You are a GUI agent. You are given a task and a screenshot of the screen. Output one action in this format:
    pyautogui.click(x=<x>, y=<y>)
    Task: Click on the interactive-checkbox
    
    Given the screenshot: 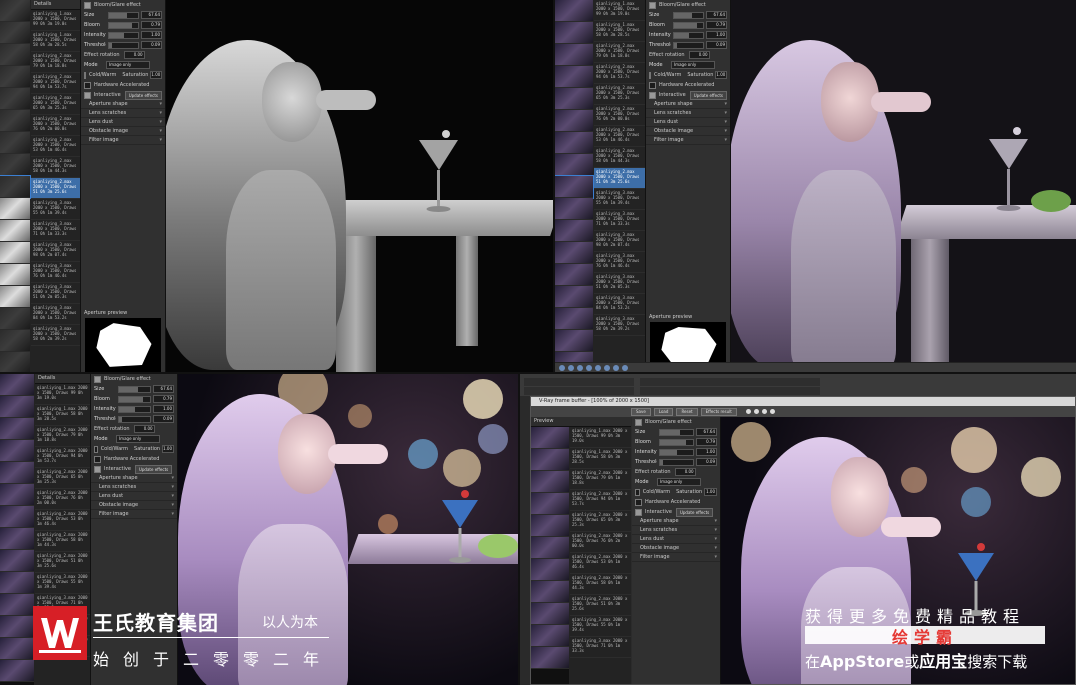 What is the action you would take?
    pyautogui.click(x=652, y=95)
    